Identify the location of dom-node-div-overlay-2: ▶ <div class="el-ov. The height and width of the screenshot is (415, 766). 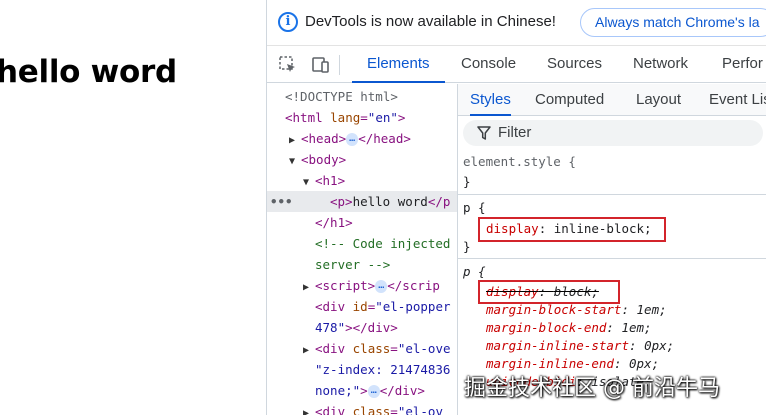
(373, 408).